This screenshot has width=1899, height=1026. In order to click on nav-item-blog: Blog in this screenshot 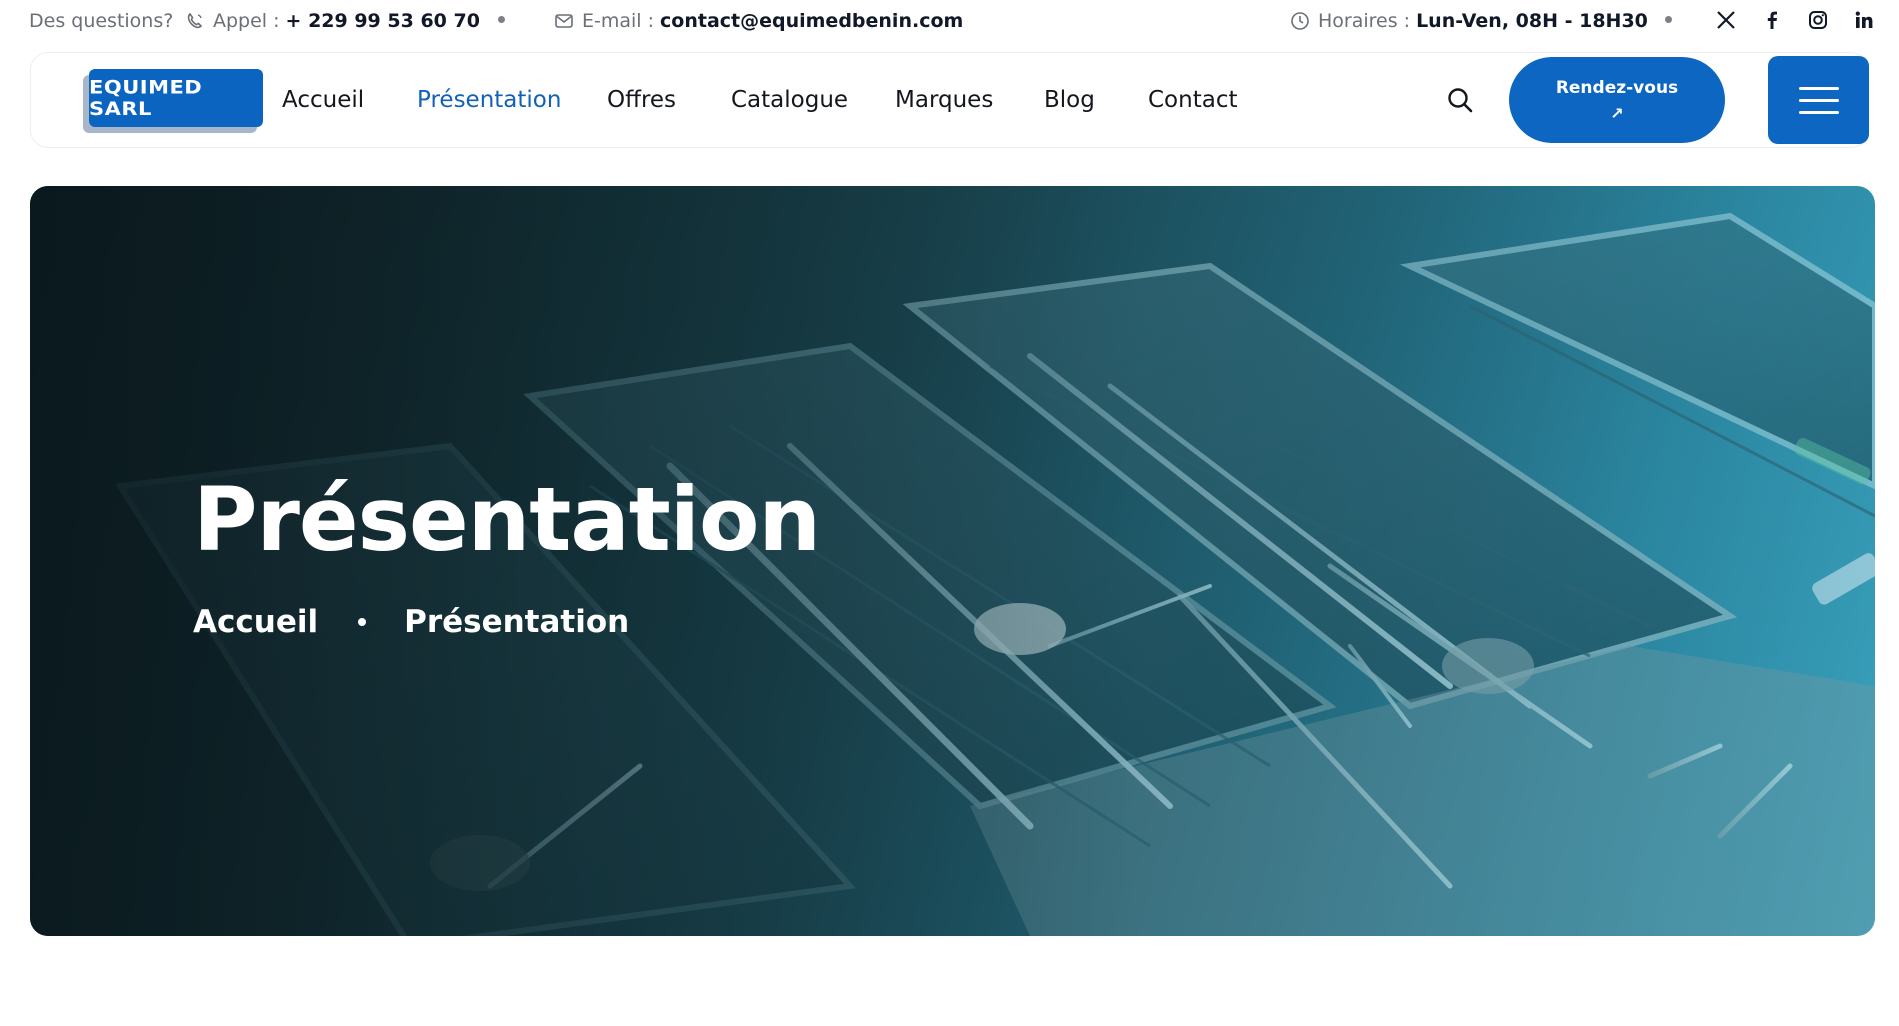, I will do `click(1069, 100)`.